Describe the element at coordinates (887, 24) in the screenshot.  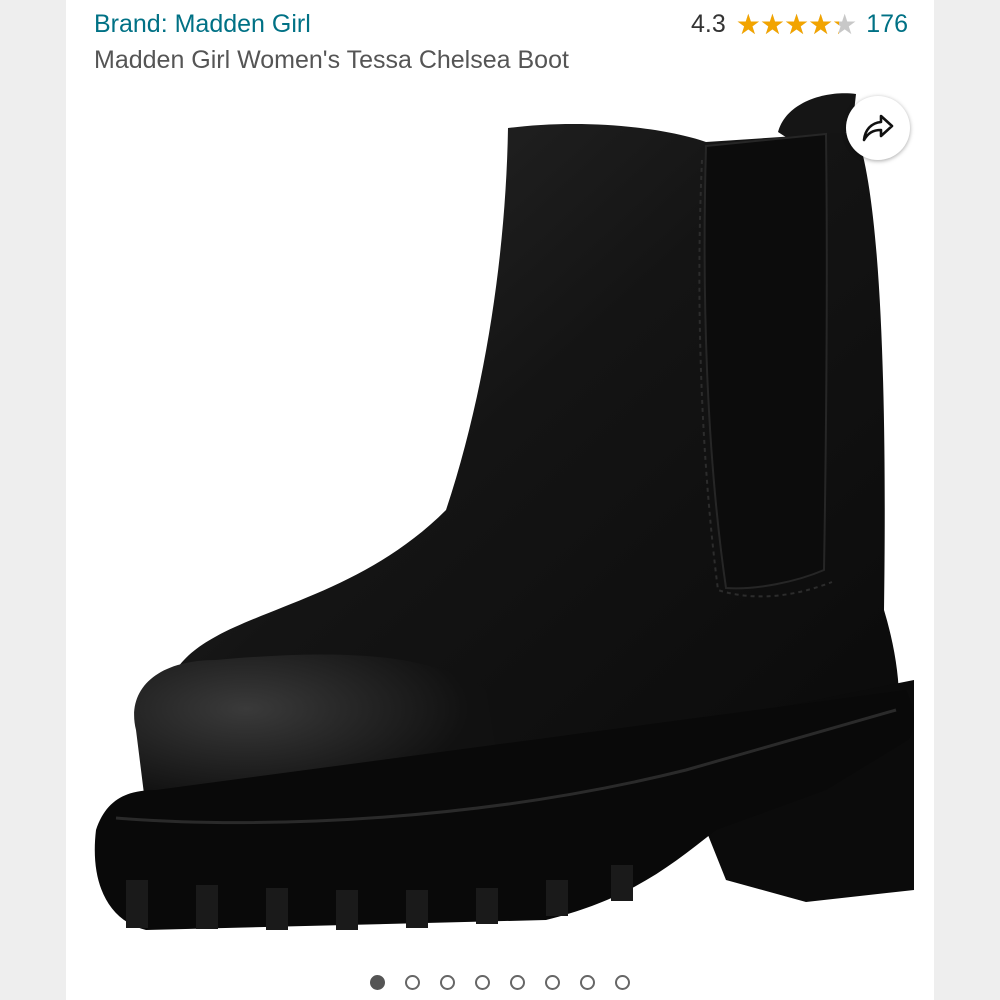
I see `review-count-link: 176` at that location.